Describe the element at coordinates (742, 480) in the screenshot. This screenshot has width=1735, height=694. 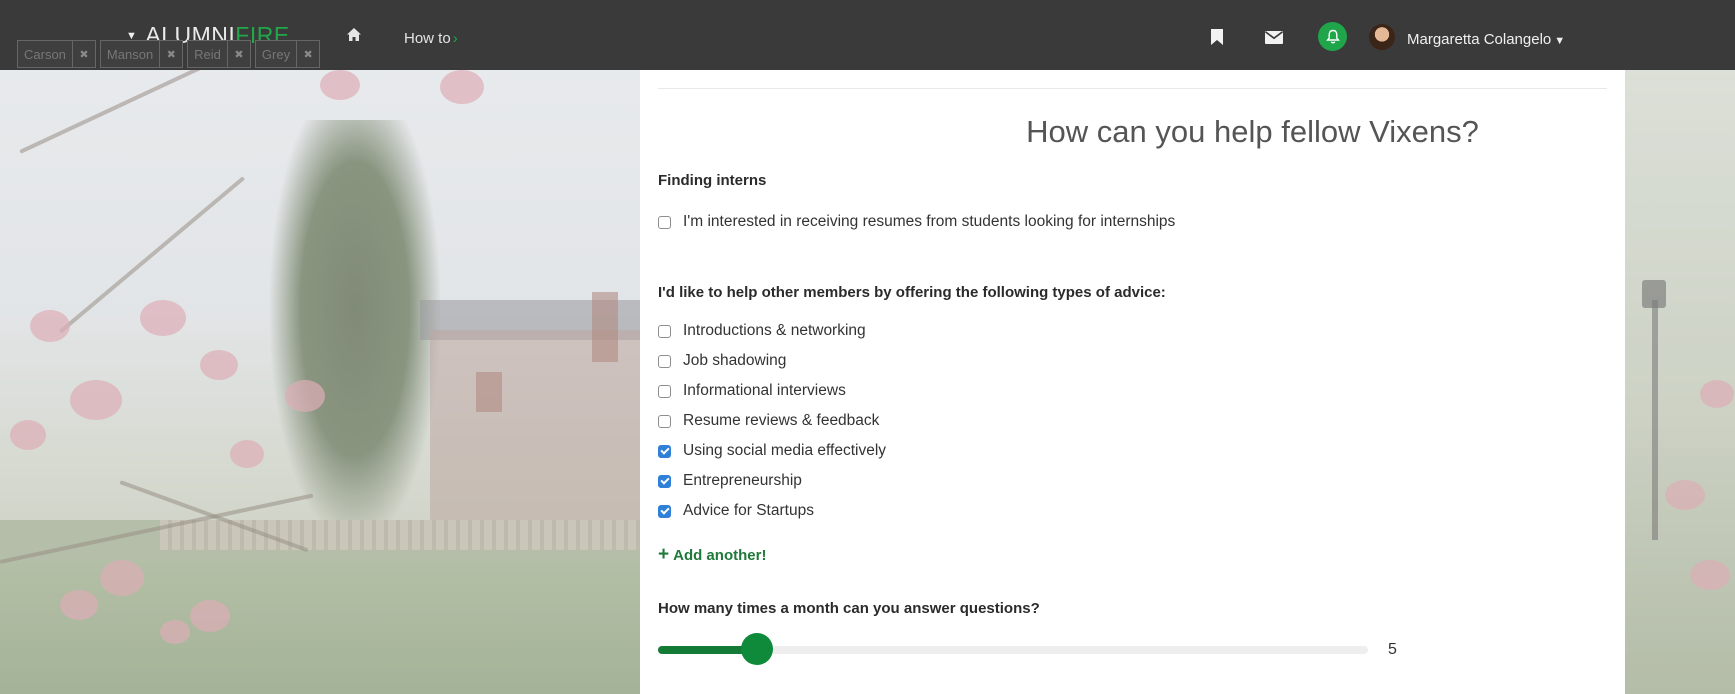
I see `checkbox-label: Entrepreneurship` at that location.